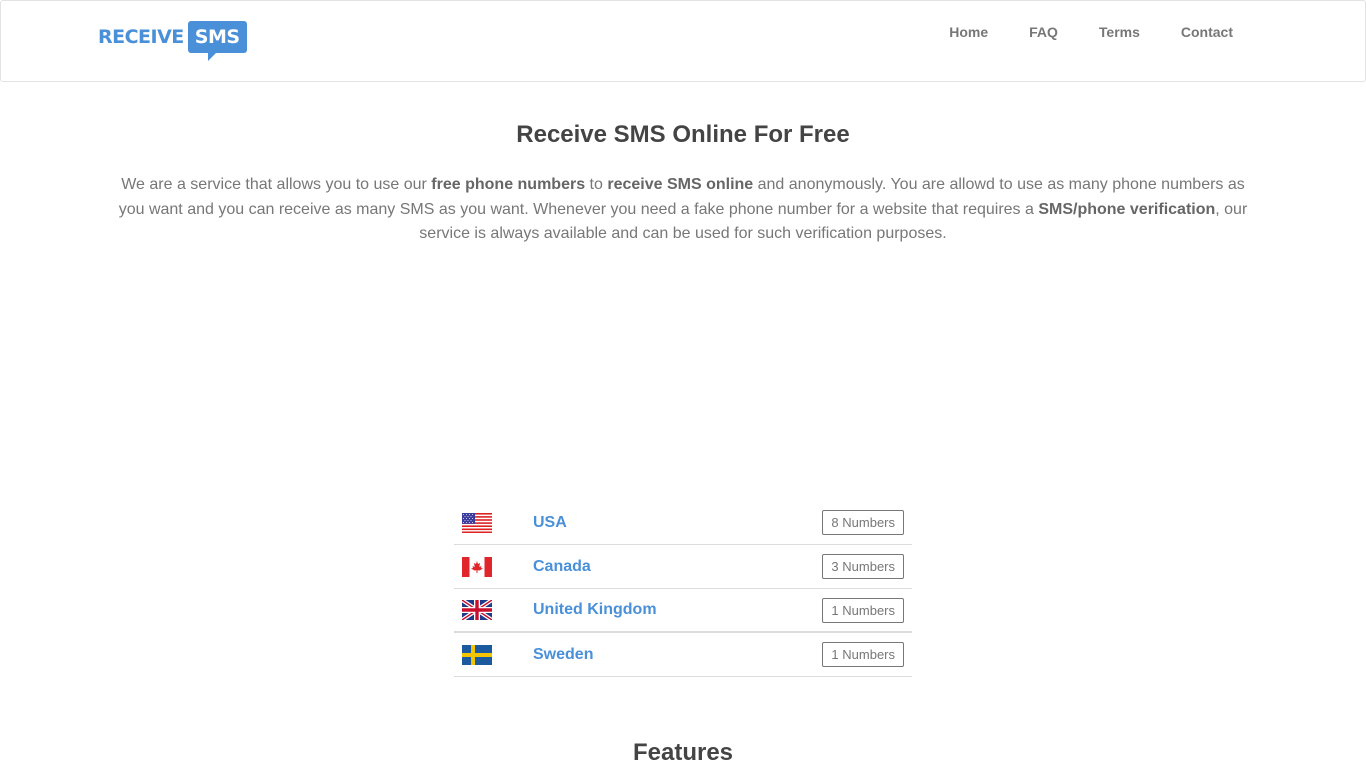 The width and height of the screenshot is (1366, 768). What do you see at coordinates (212, 56) in the screenshot?
I see `speech-bubble-tail` at bounding box center [212, 56].